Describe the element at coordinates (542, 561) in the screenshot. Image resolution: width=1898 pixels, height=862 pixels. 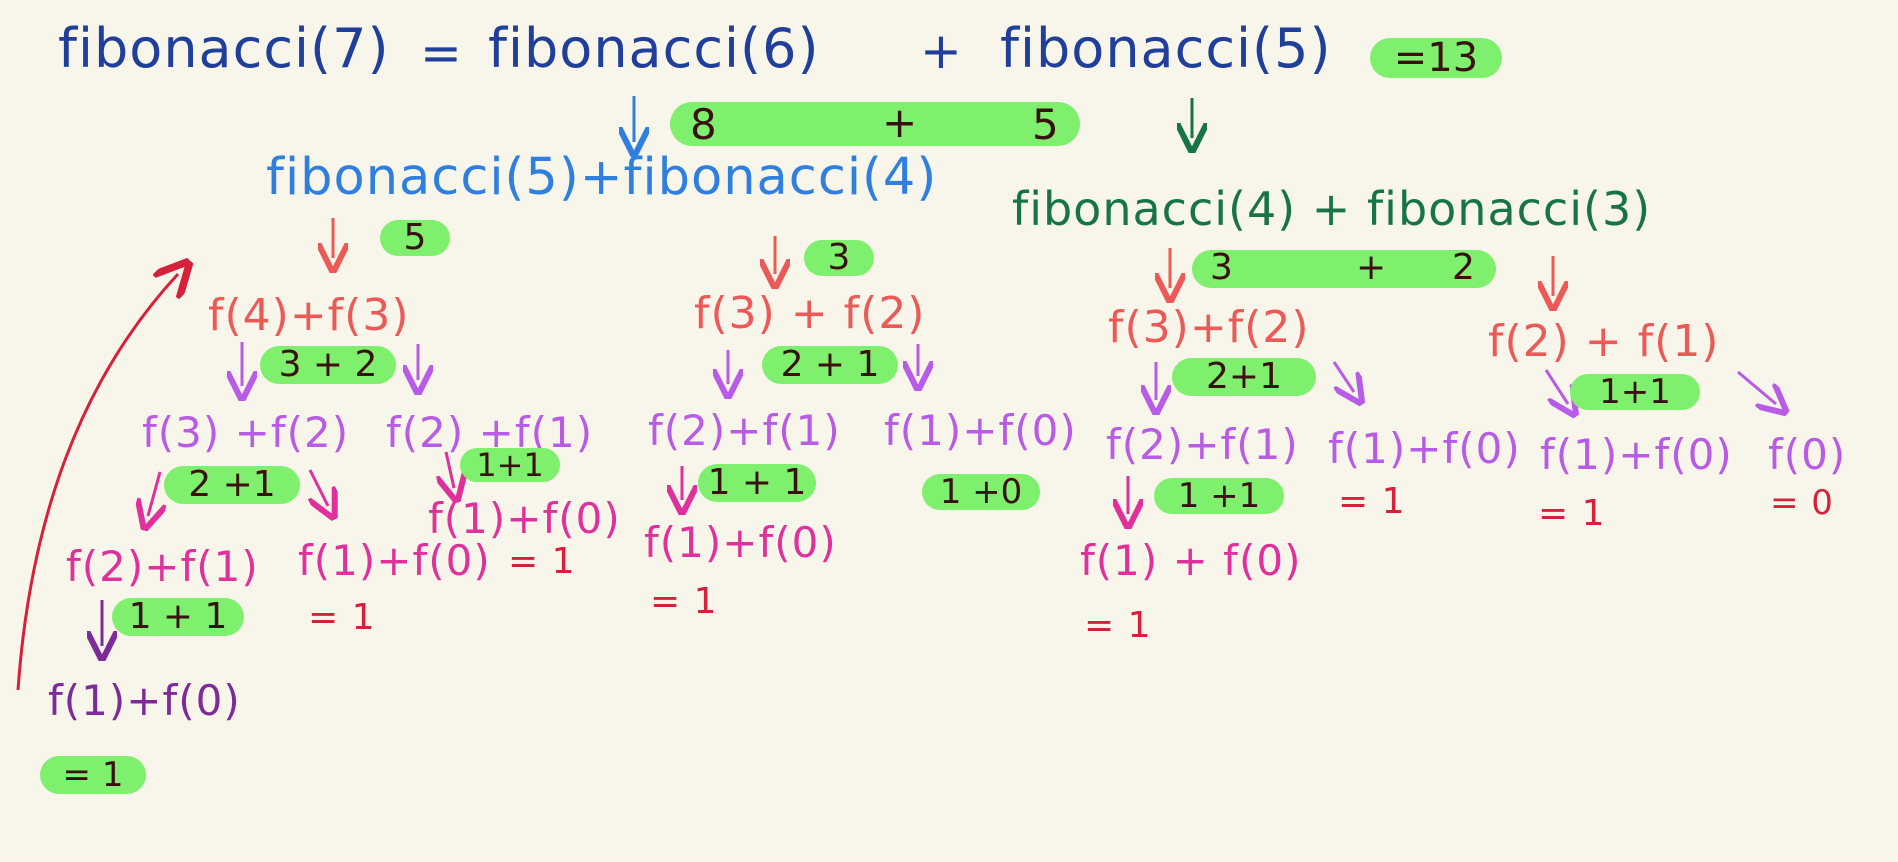
I see `level5-value-3: = 1` at that location.